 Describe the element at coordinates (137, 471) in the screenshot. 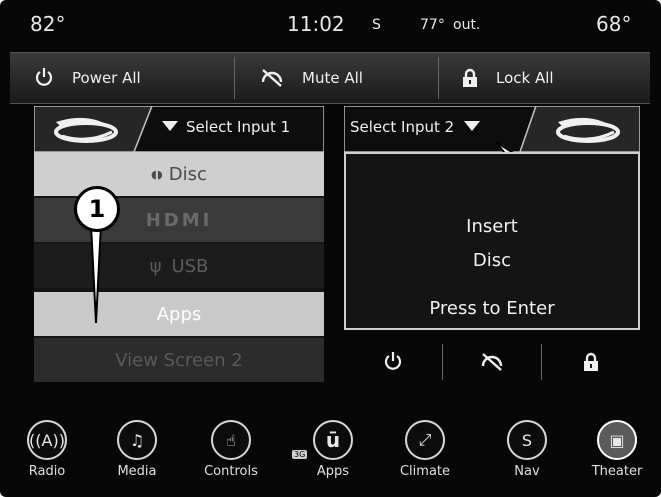

I see `nav-media-label: Media` at that location.